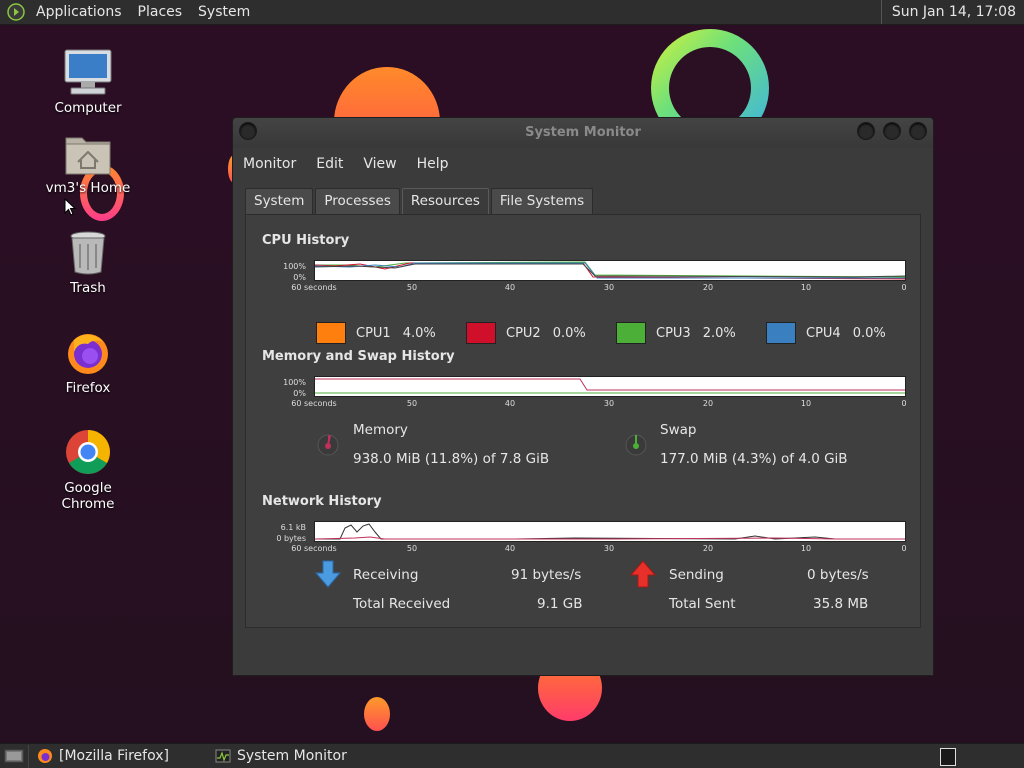 Image resolution: width=1024 pixels, height=768 pixels. I want to click on show-desktop-button, so click(14, 756).